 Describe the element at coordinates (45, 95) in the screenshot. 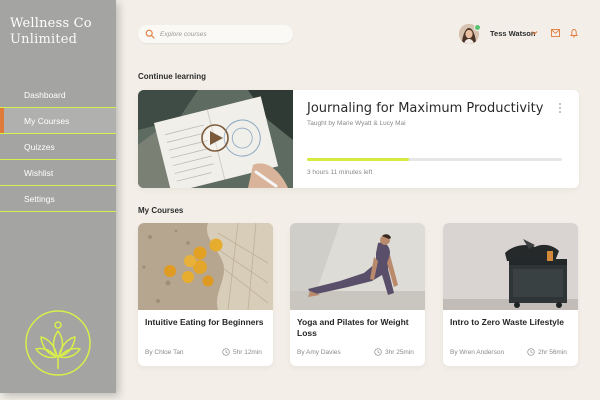

I see `sidebar-item-label: Dashboard` at that location.